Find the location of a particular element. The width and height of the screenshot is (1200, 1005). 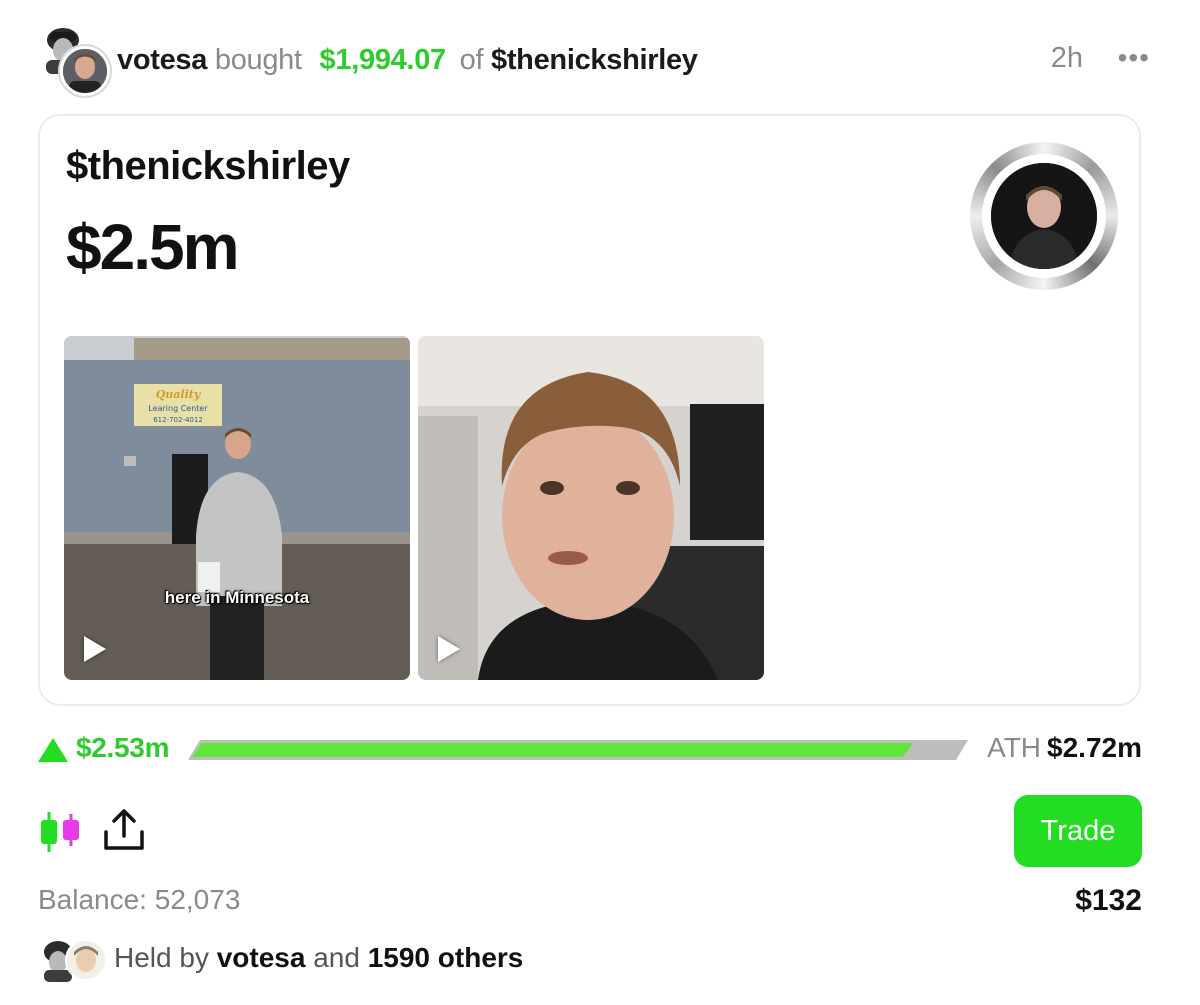

more-dots-icon: ••• is located at coordinates (1134, 58).